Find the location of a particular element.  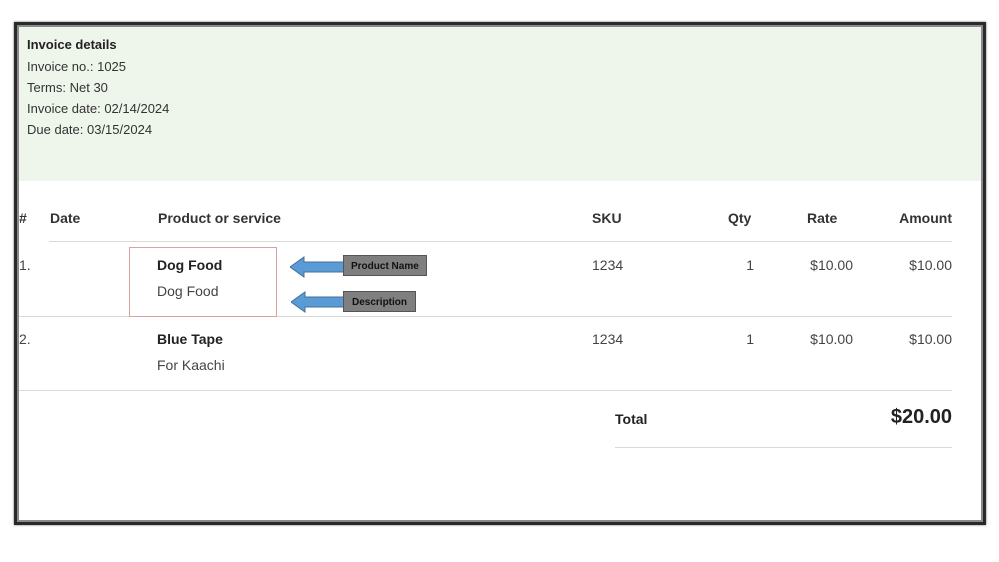

invoice-details-title: Invoice details is located at coordinates (72, 44).